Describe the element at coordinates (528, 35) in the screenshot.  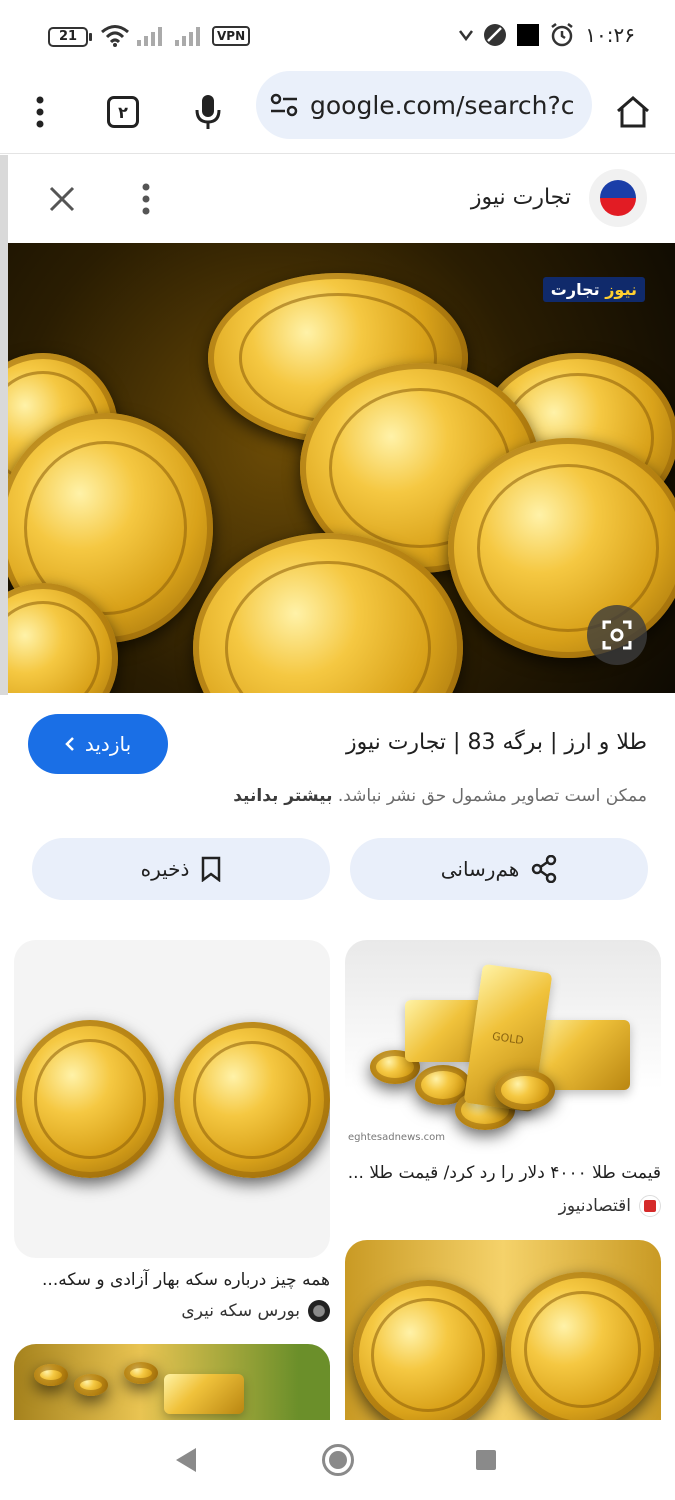
I see `notification-square-icon` at that location.